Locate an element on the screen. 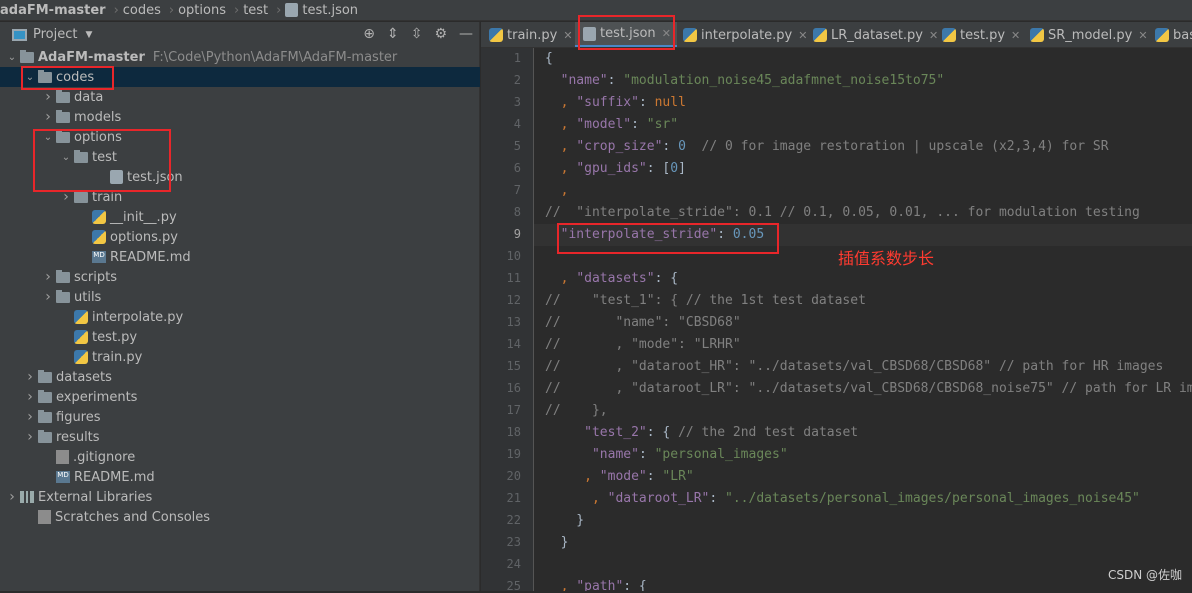 The height and width of the screenshot is (593, 1192). tree-item-label: __init__.py is located at coordinates (143, 217).